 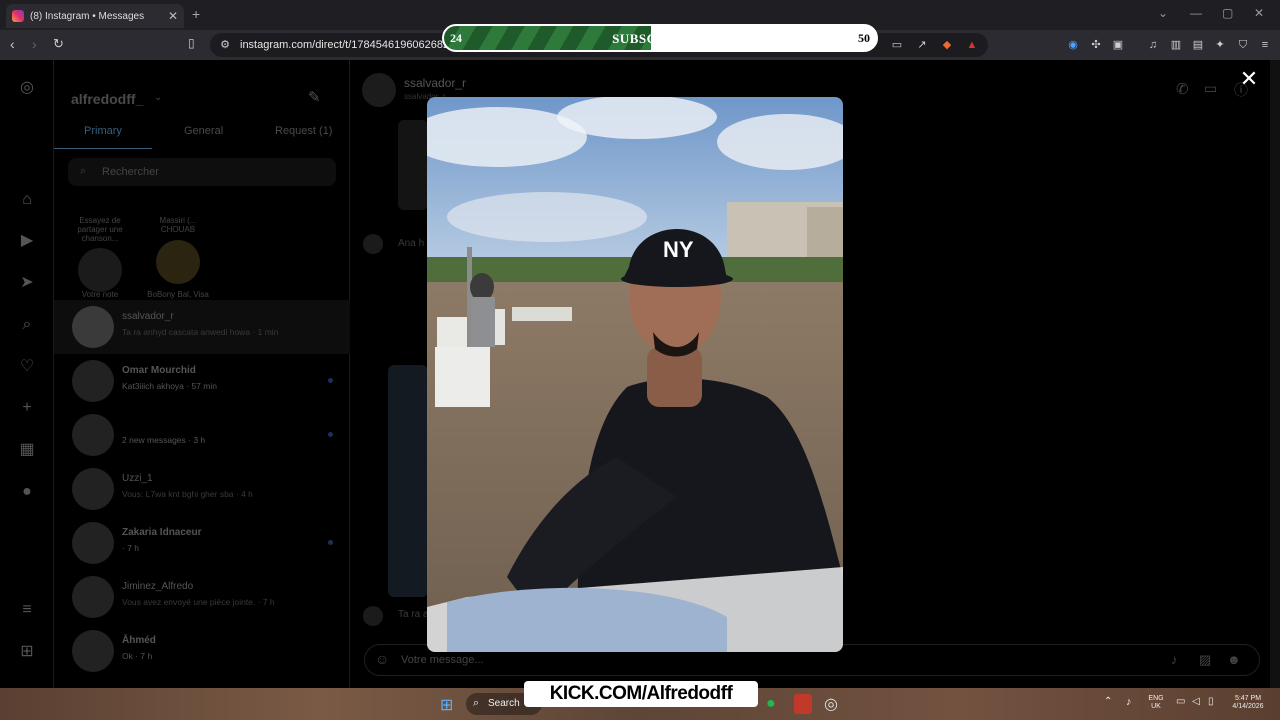 I want to click on network-icon: ▭, so click(x=1180, y=701).